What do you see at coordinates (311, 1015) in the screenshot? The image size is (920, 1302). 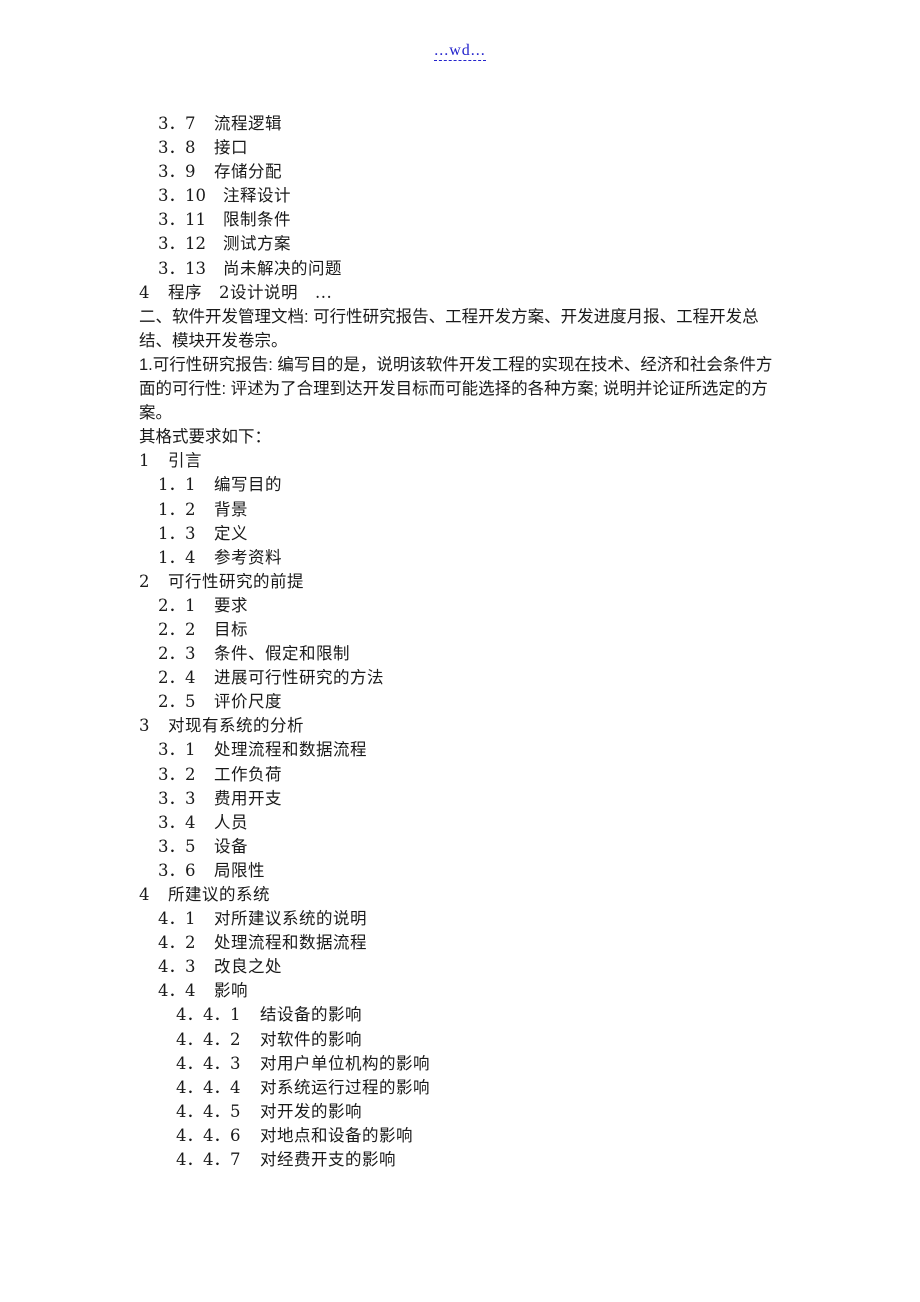 I see `toc-item-title: 结设备的影响` at bounding box center [311, 1015].